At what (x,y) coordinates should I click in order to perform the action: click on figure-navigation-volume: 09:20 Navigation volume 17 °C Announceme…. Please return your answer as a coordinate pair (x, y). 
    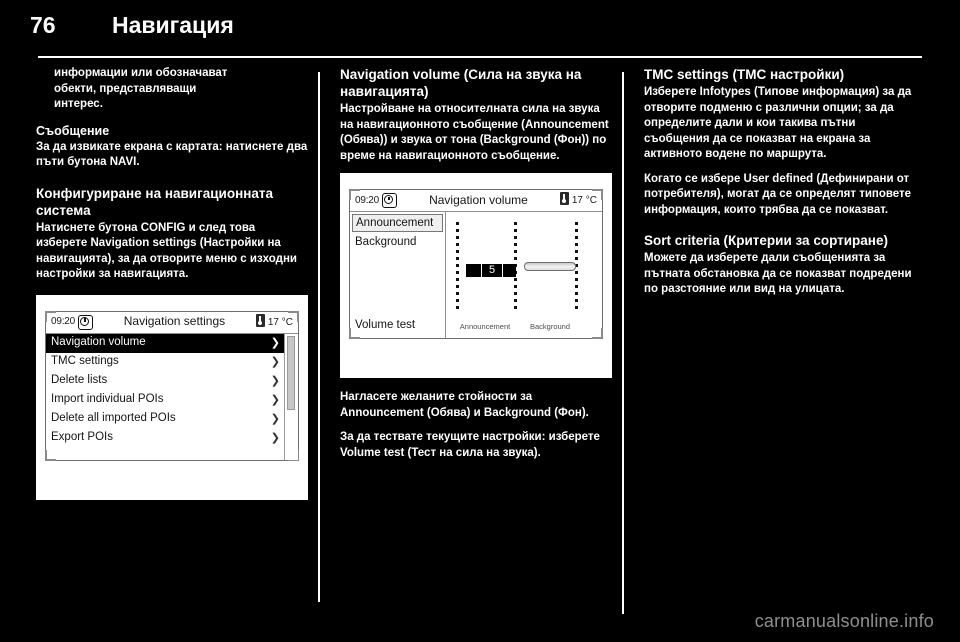
    Looking at the image, I should click on (476, 275).